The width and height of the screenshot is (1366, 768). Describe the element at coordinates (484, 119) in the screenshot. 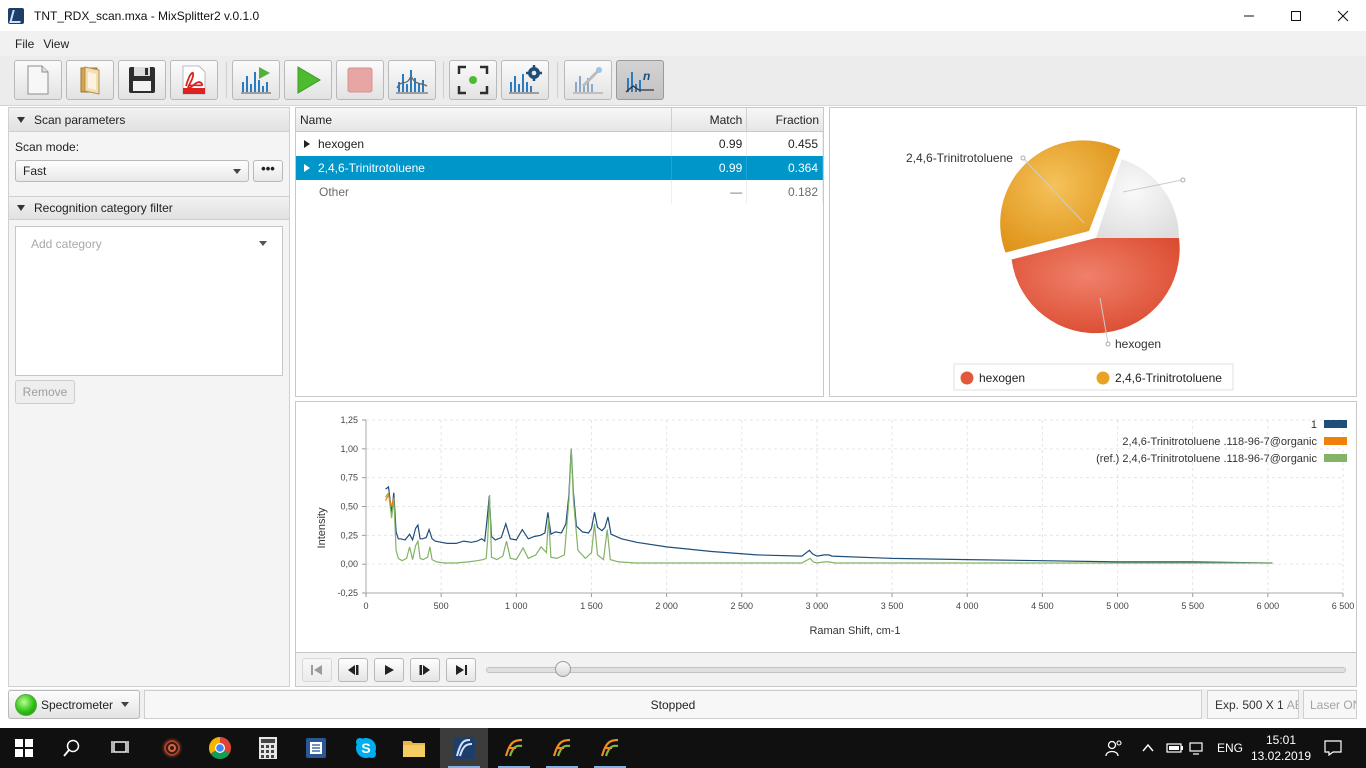

I see `column-name: Name` at that location.